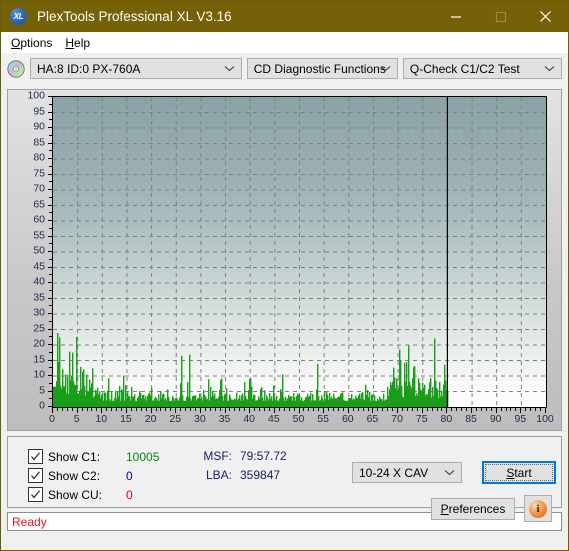  Describe the element at coordinates (101, 419) in the screenshot. I see `x-axis-tick-label: 10` at that location.